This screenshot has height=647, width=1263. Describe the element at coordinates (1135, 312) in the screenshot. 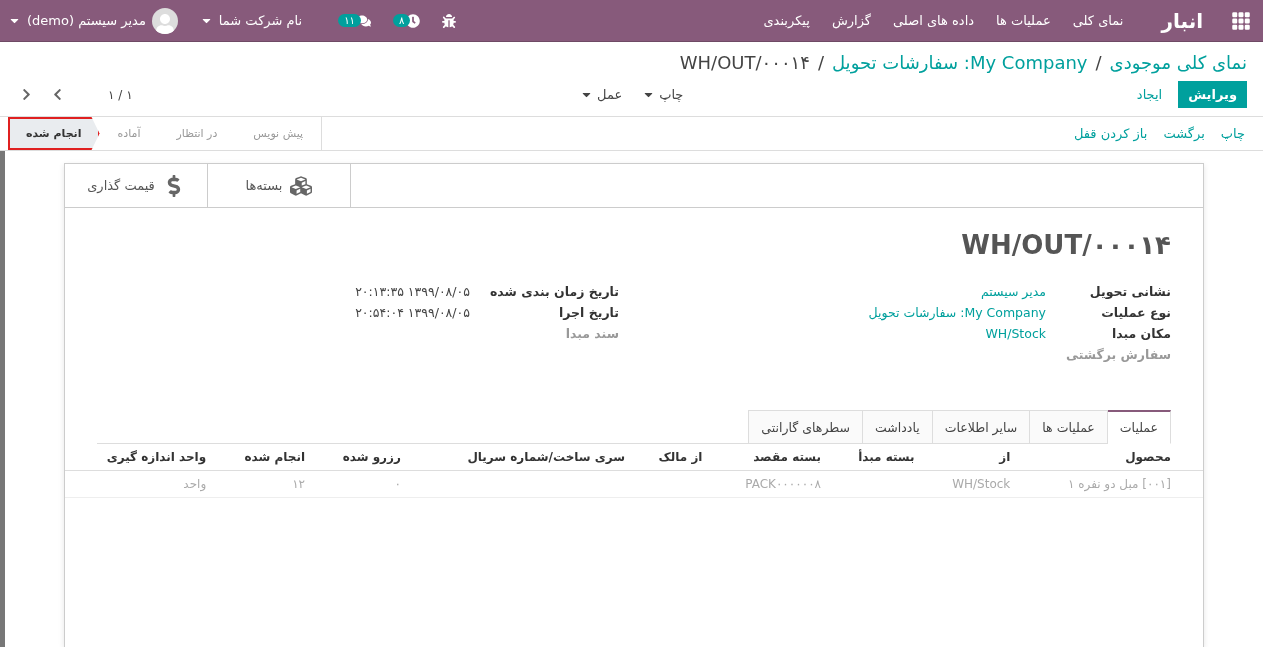

I see `field-label: نوع عملیات` at that location.